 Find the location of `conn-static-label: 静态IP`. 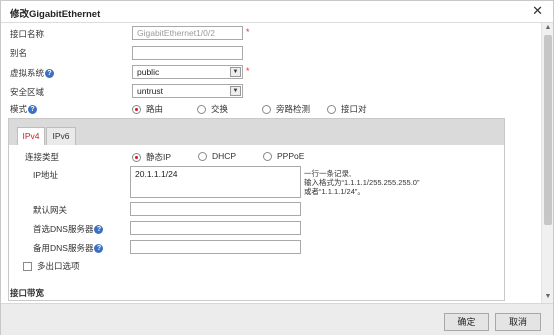

conn-static-label: 静态IP is located at coordinates (159, 157).